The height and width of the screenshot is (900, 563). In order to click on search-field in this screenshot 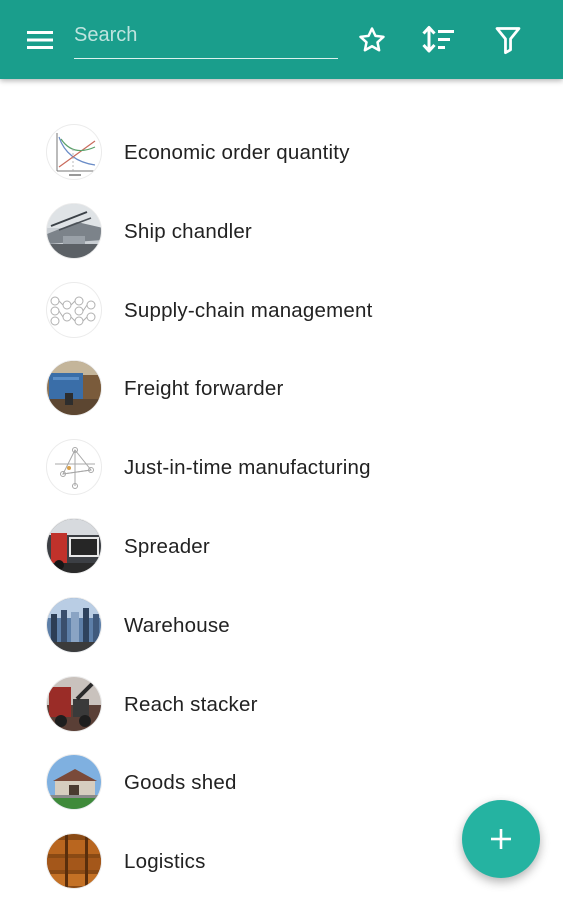, I will do `click(206, 38)`.